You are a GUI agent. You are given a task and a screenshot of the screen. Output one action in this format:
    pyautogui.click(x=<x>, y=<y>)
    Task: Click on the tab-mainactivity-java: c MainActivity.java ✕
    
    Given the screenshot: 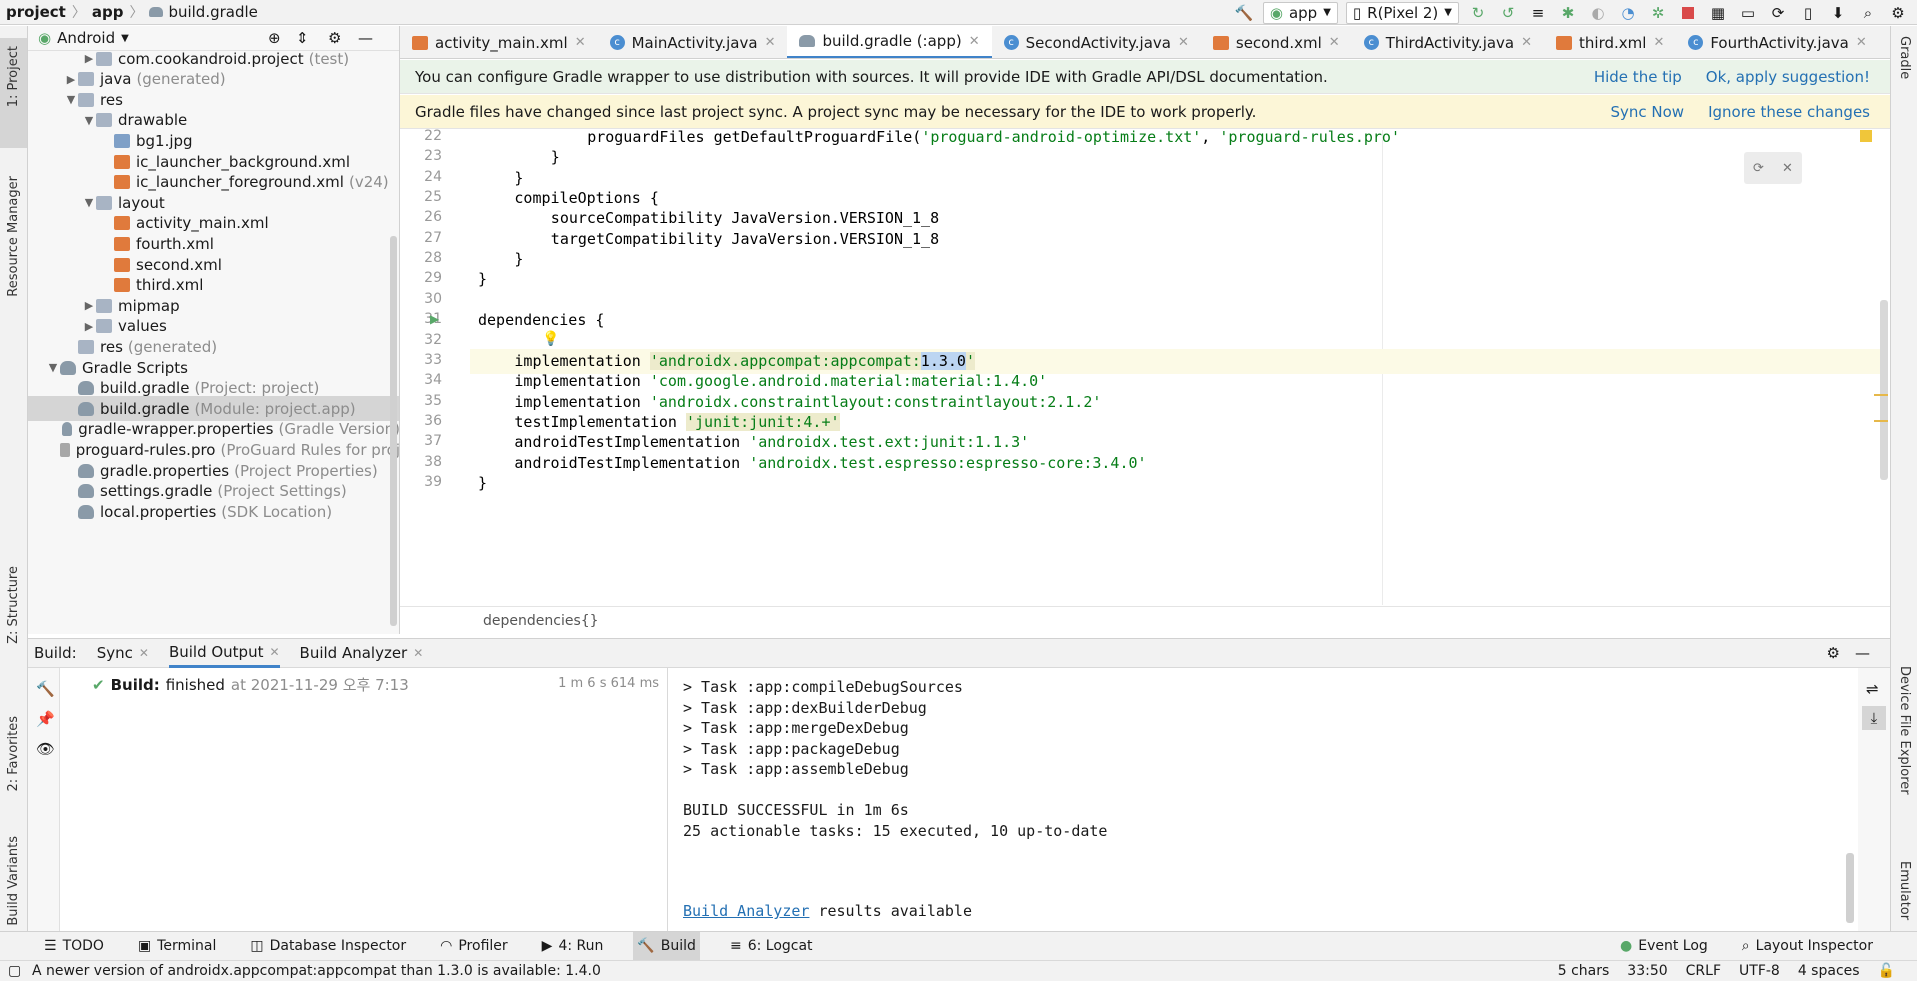 What is the action you would take?
    pyautogui.click(x=693, y=42)
    